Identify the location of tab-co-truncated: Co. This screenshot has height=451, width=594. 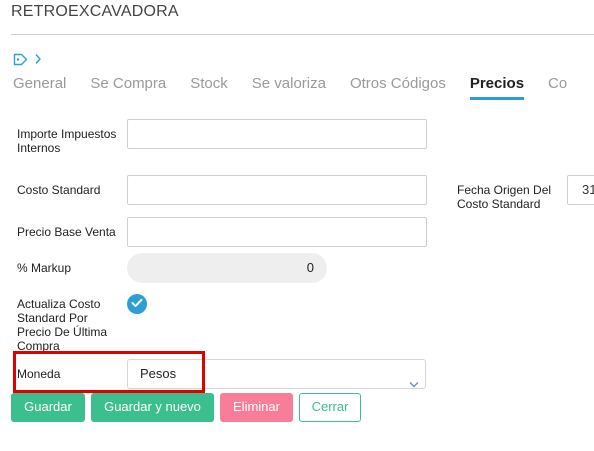
(557, 87).